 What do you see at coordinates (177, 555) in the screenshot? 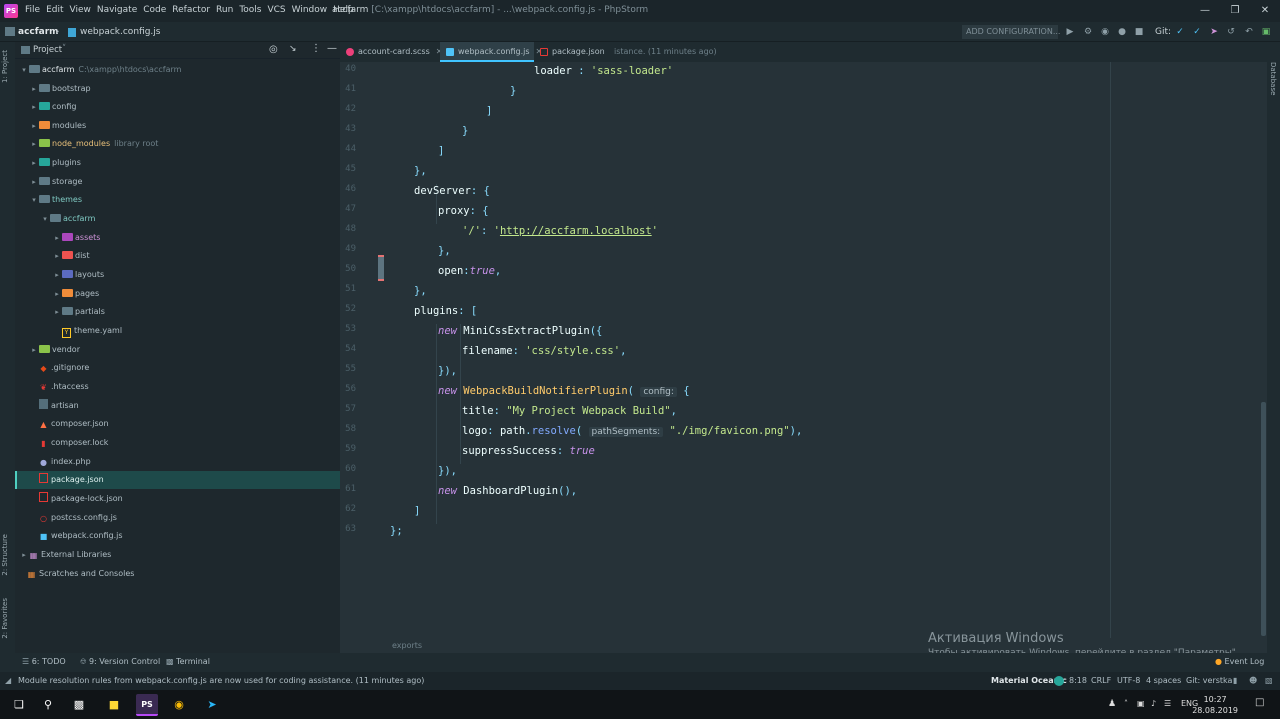
I see `tree-item-external-libraries: ▸ ▦ External Libraries` at bounding box center [177, 555].